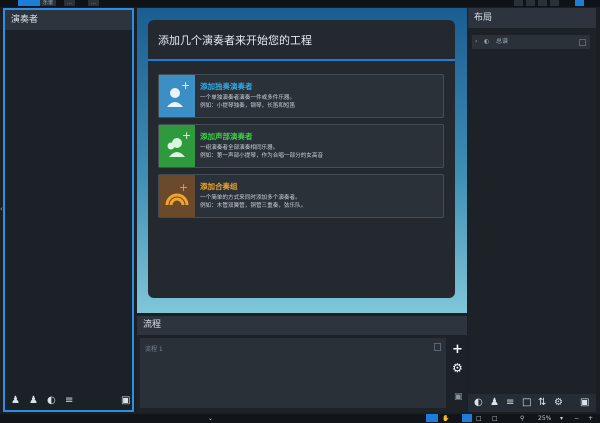 This screenshot has height=423, width=600. What do you see at coordinates (293, 373) in the screenshot?
I see `flow-card: 流程 1` at bounding box center [293, 373].